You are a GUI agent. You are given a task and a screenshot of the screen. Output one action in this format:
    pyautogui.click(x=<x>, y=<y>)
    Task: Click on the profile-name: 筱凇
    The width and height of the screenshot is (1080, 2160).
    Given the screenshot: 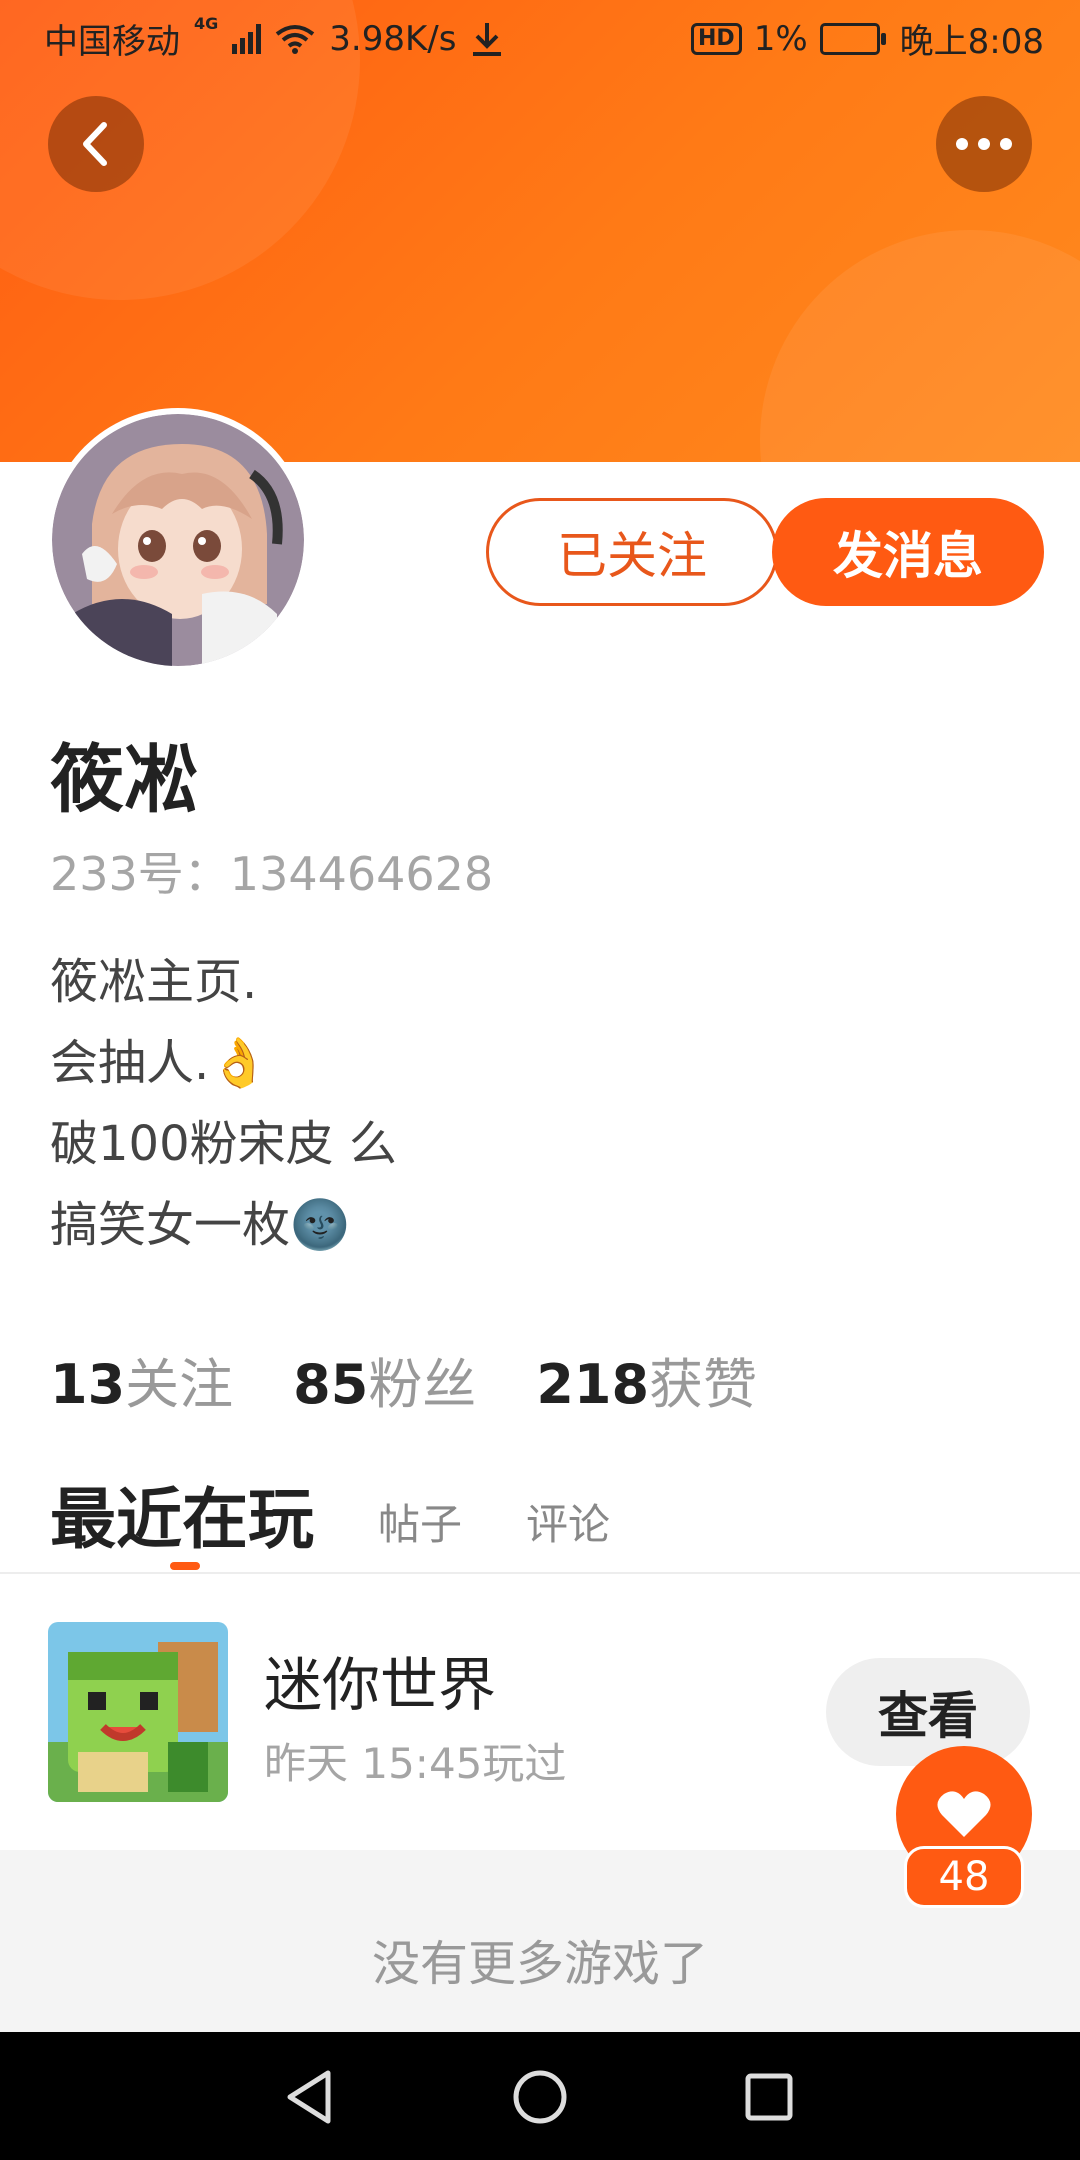 What is the action you would take?
    pyautogui.click(x=124, y=780)
    